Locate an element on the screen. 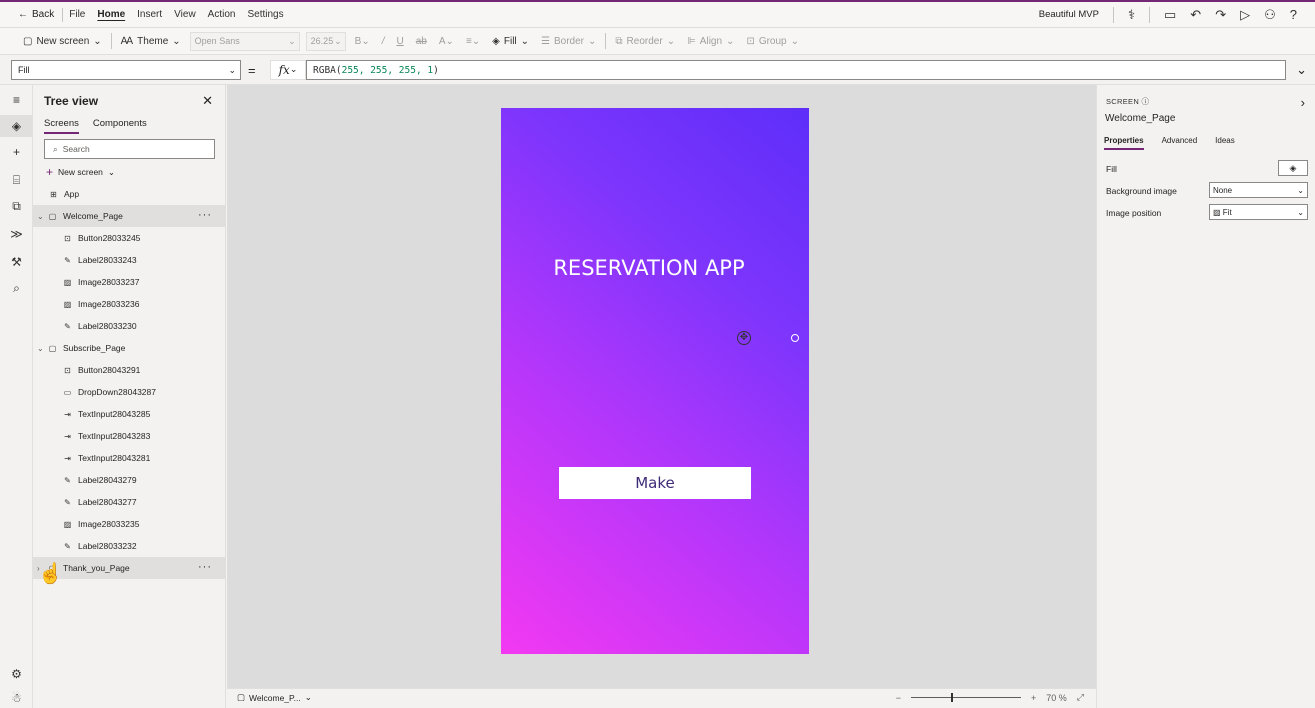 Image resolution: width=1315 pixels, height=708 pixels. zoom-slider is located at coordinates (965, 697).